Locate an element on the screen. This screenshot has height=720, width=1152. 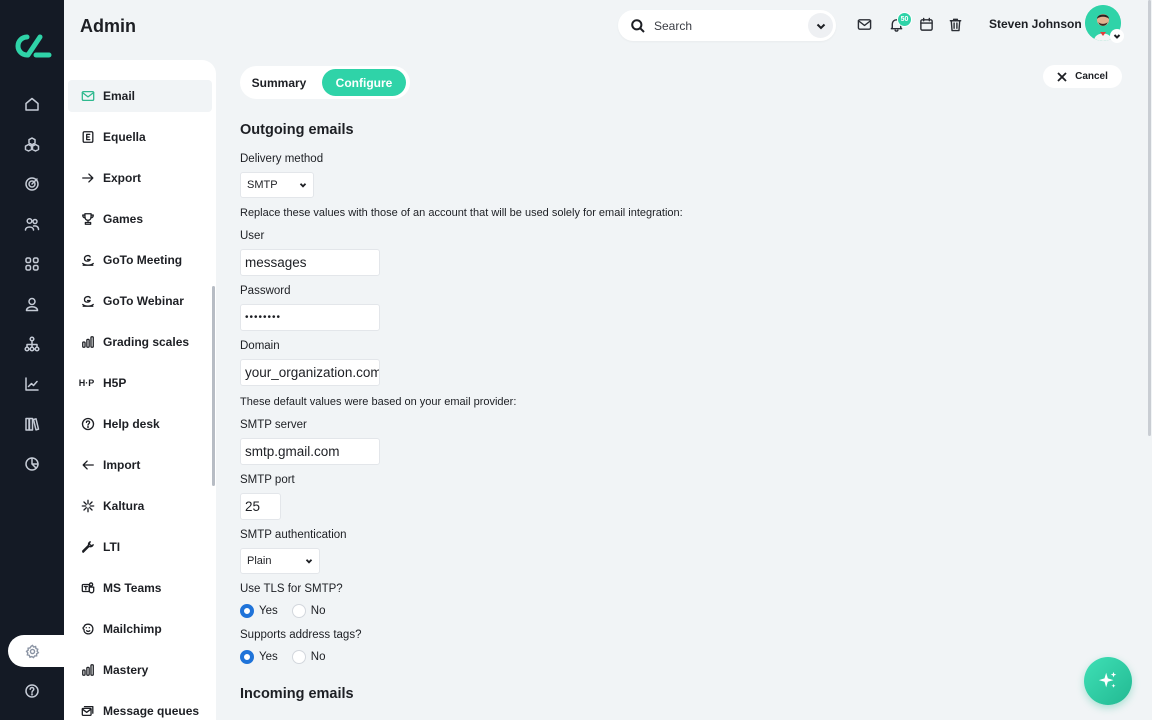
smtp-server-label: SMTP server is located at coordinates (273, 425).